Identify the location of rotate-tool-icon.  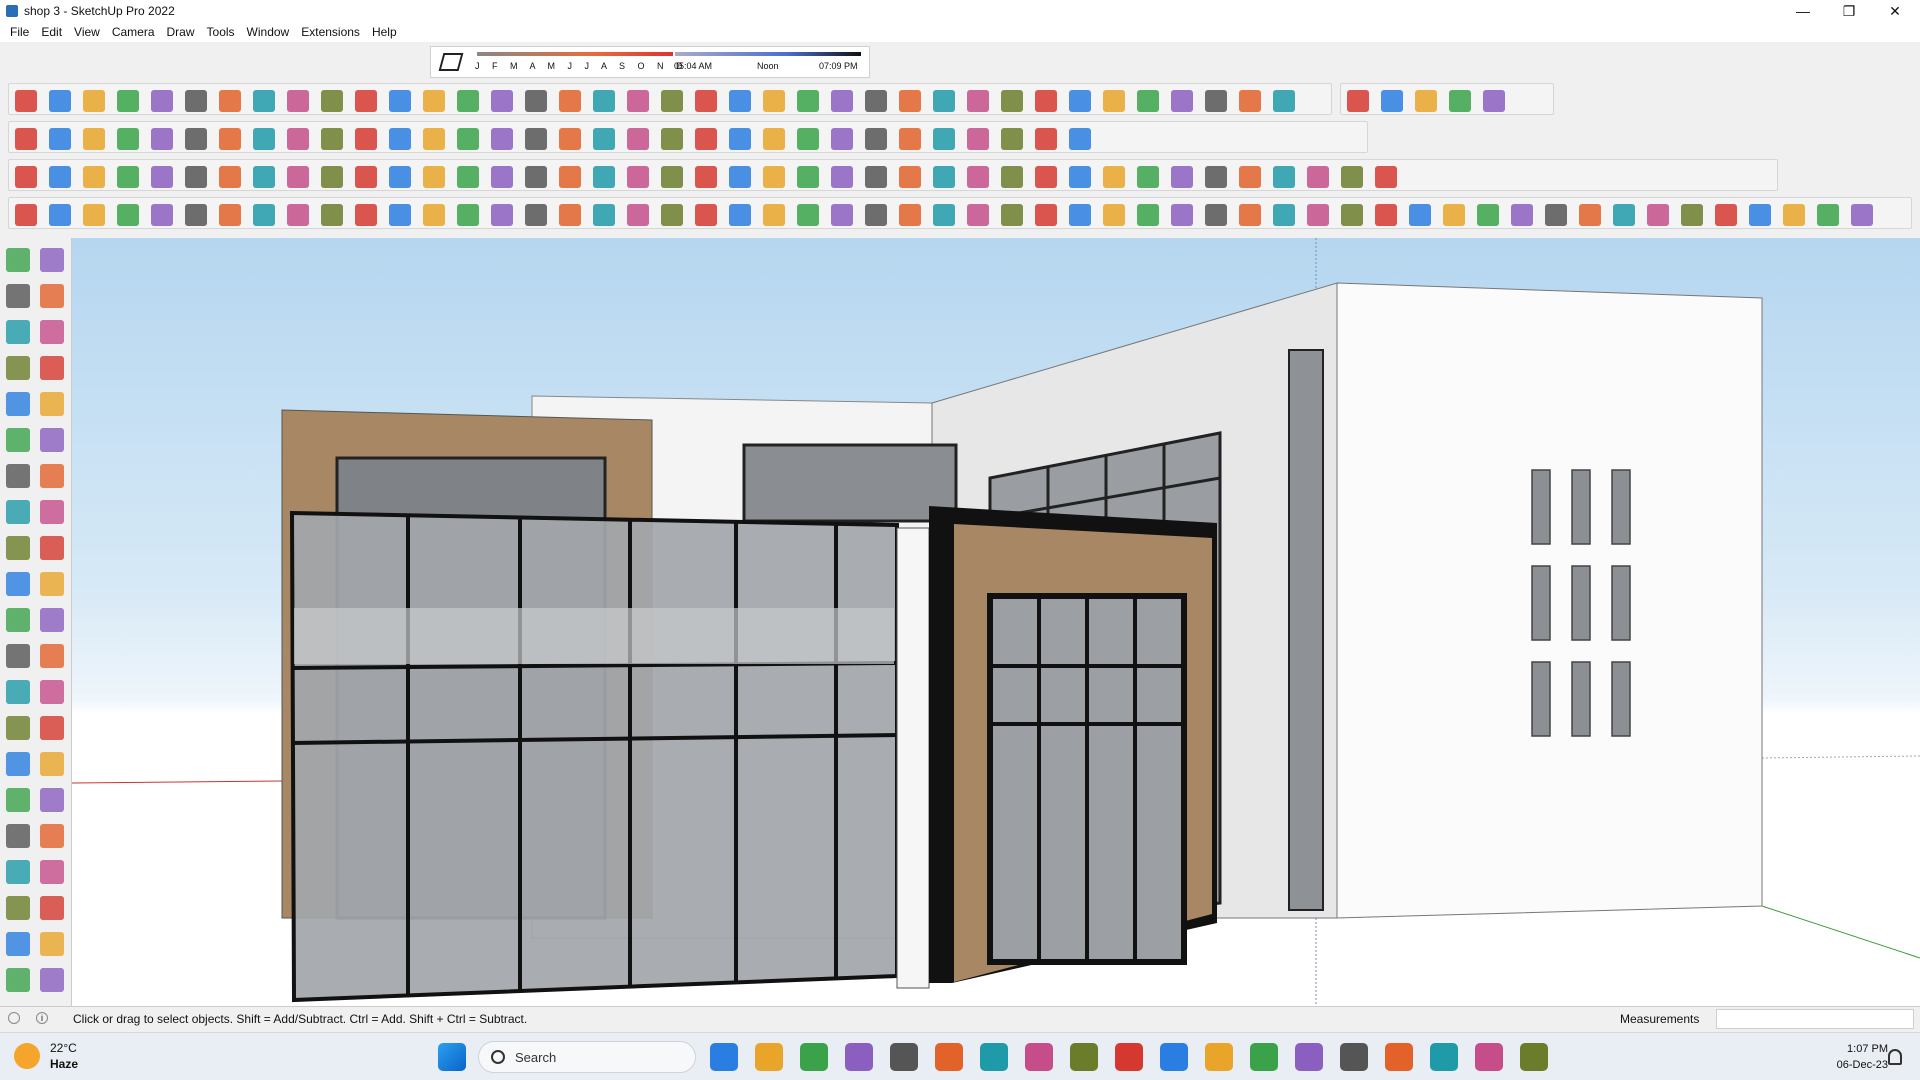
(18, 584).